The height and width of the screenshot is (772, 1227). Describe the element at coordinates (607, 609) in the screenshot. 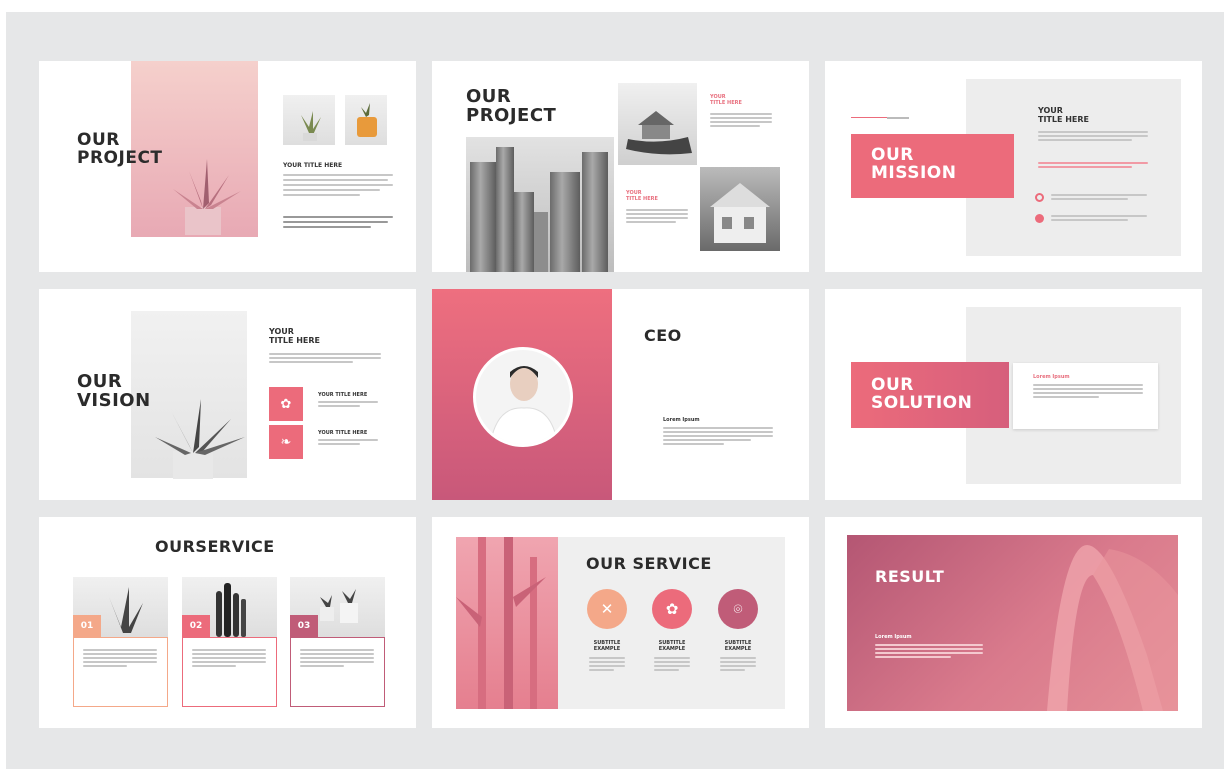

I see `cross-icon: ✕` at that location.